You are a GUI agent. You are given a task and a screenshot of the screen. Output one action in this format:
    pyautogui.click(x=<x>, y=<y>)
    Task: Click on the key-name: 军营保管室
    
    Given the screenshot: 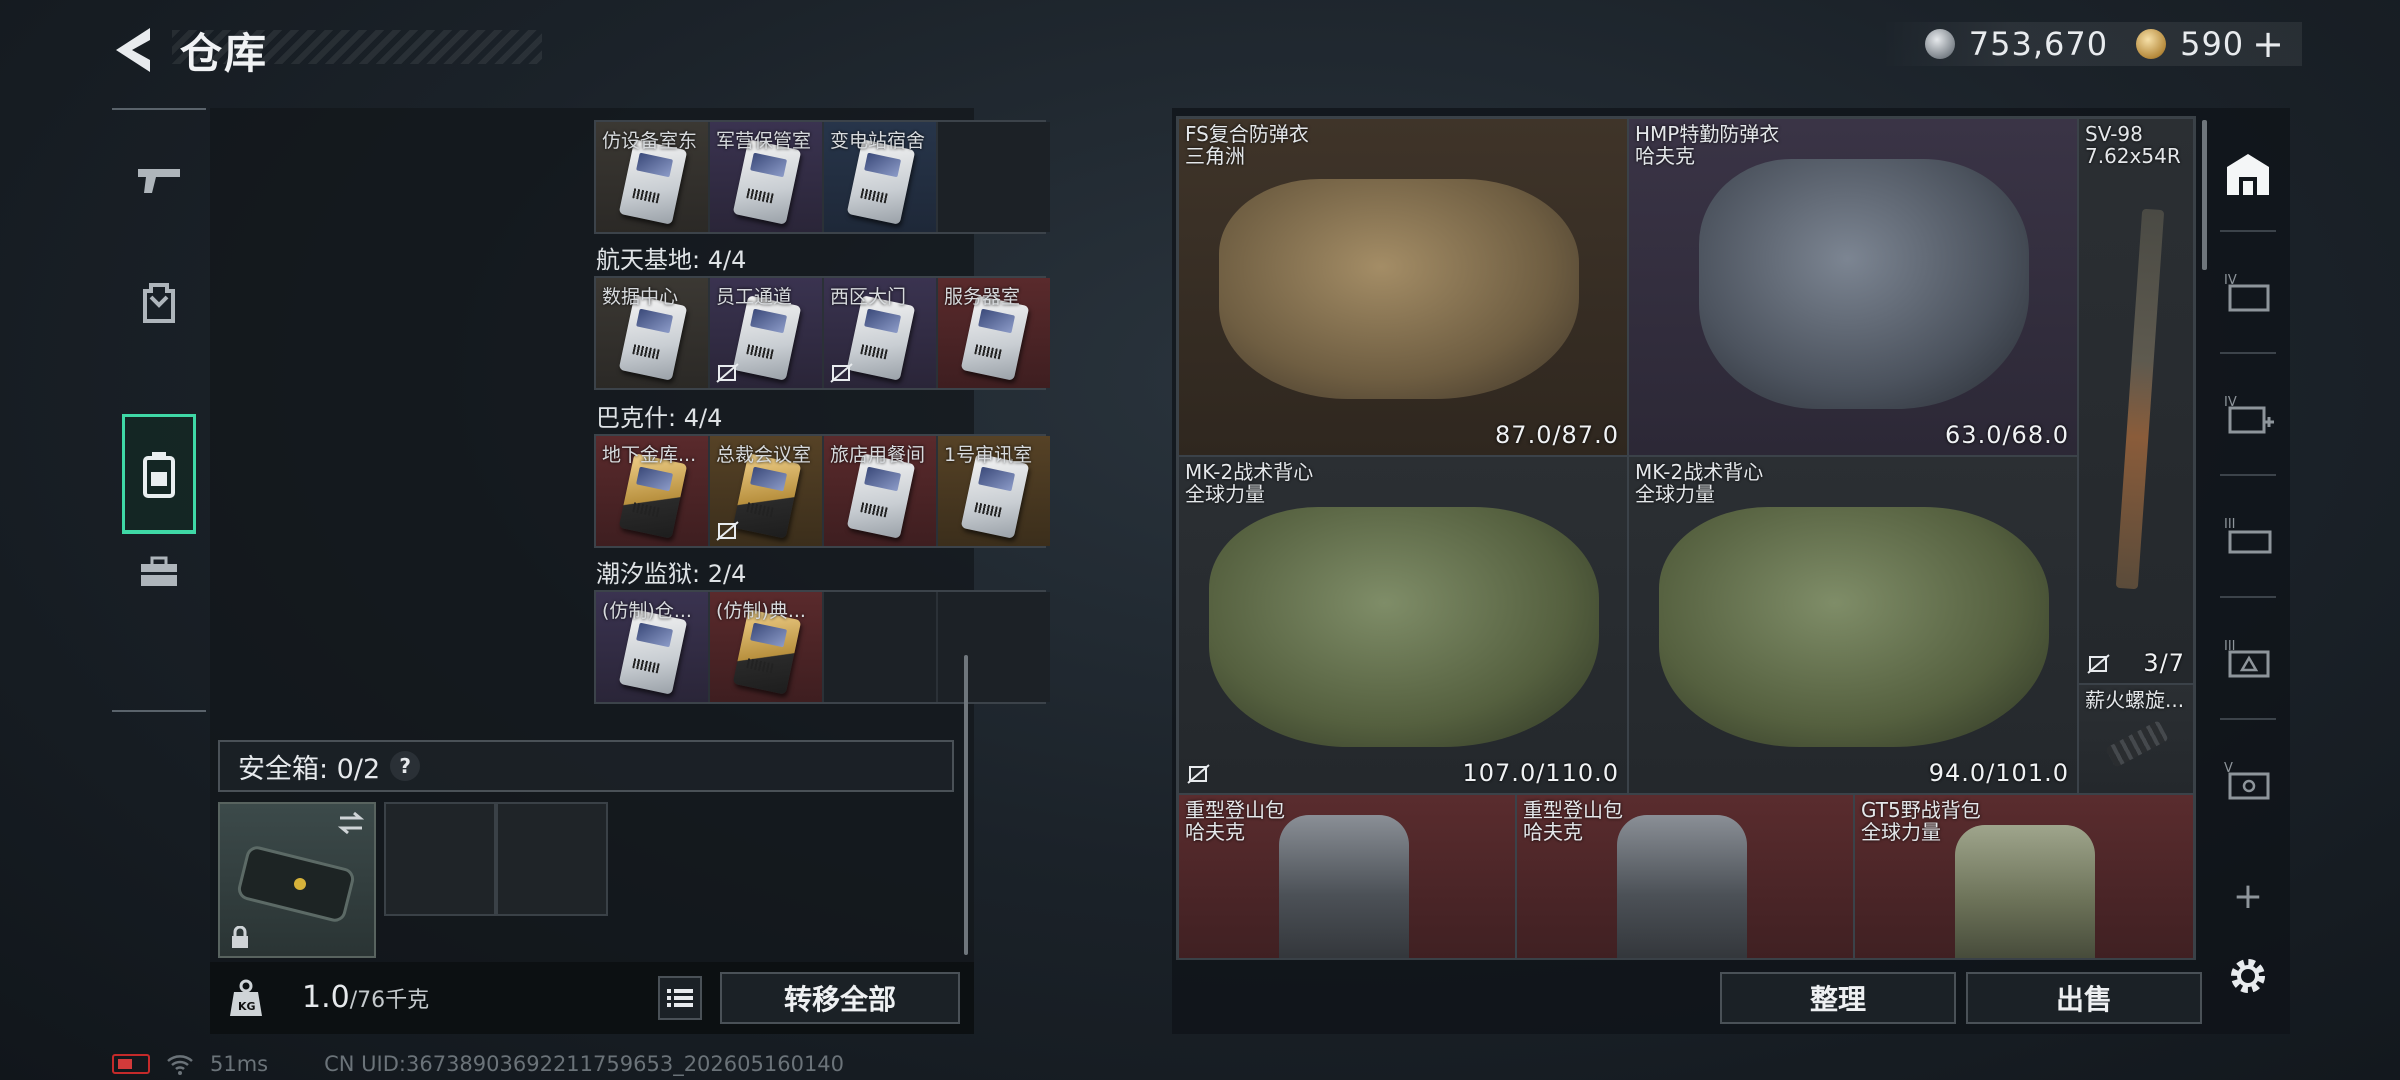 What is the action you would take?
    pyautogui.click(x=764, y=141)
    